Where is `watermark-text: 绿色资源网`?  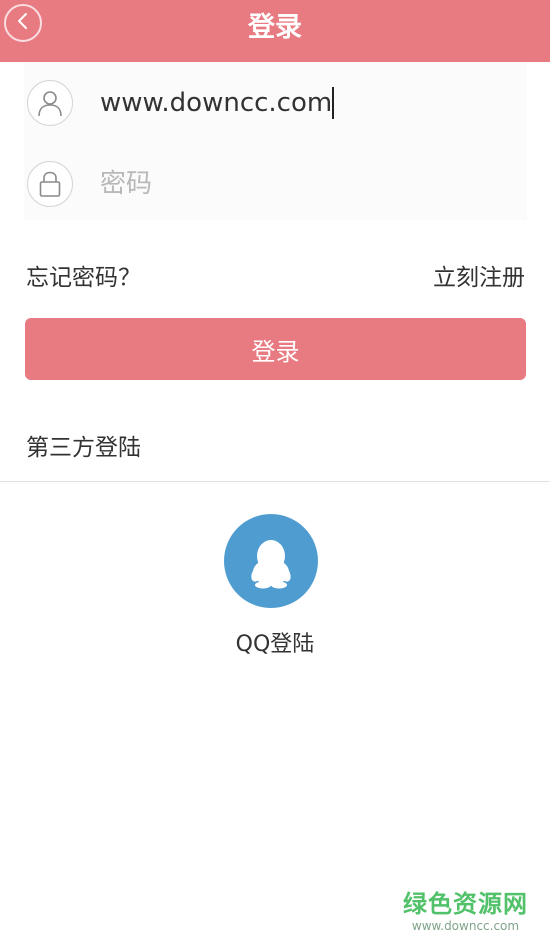 watermark-text: 绿色资源网 is located at coordinates (465, 904).